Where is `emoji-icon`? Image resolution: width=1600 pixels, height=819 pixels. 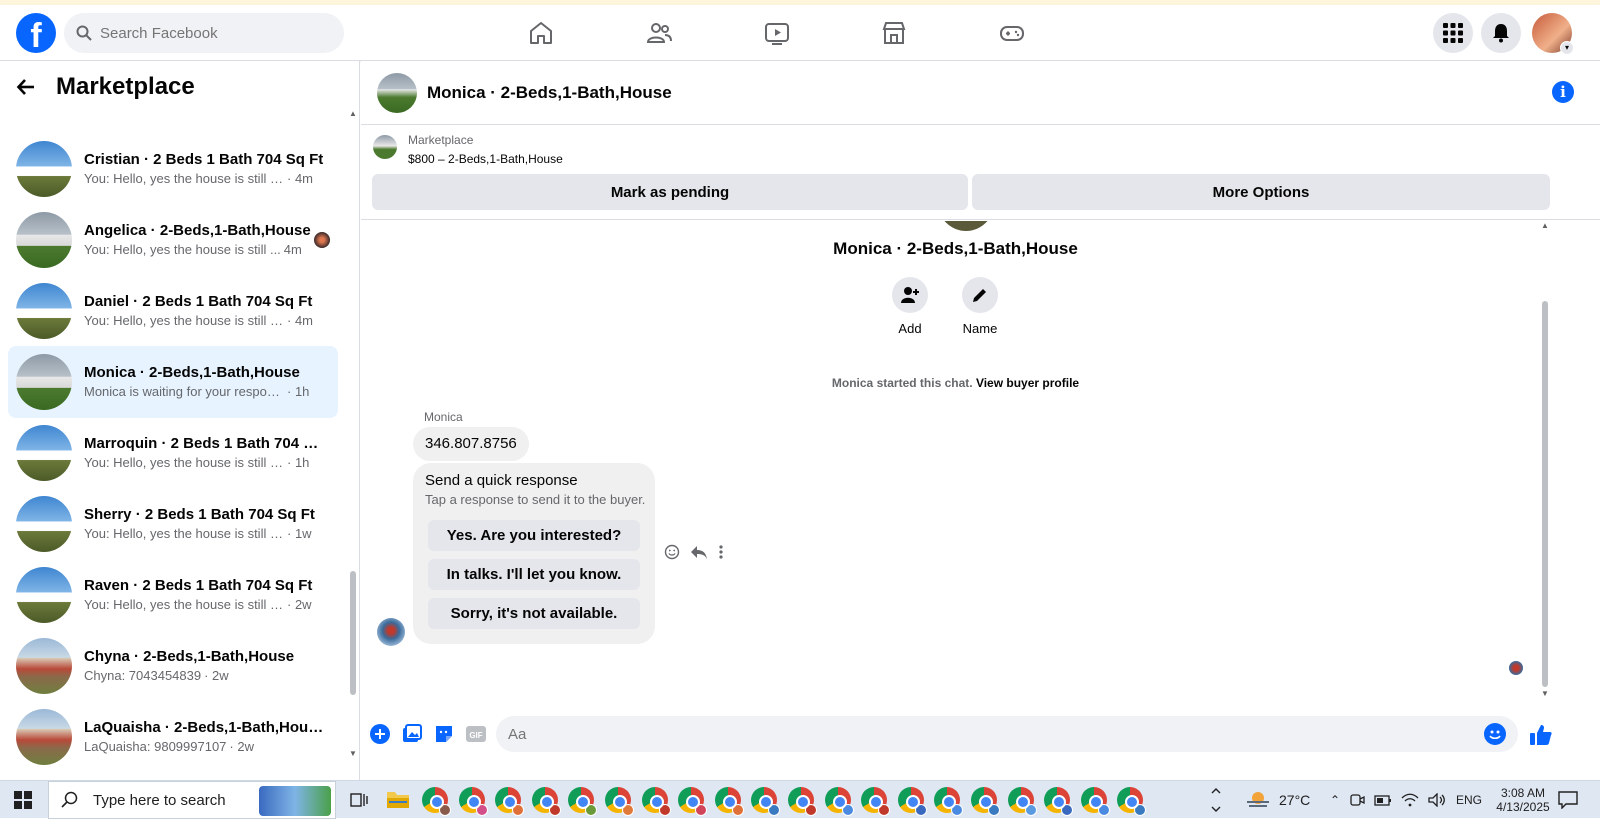 emoji-icon is located at coordinates (1495, 734).